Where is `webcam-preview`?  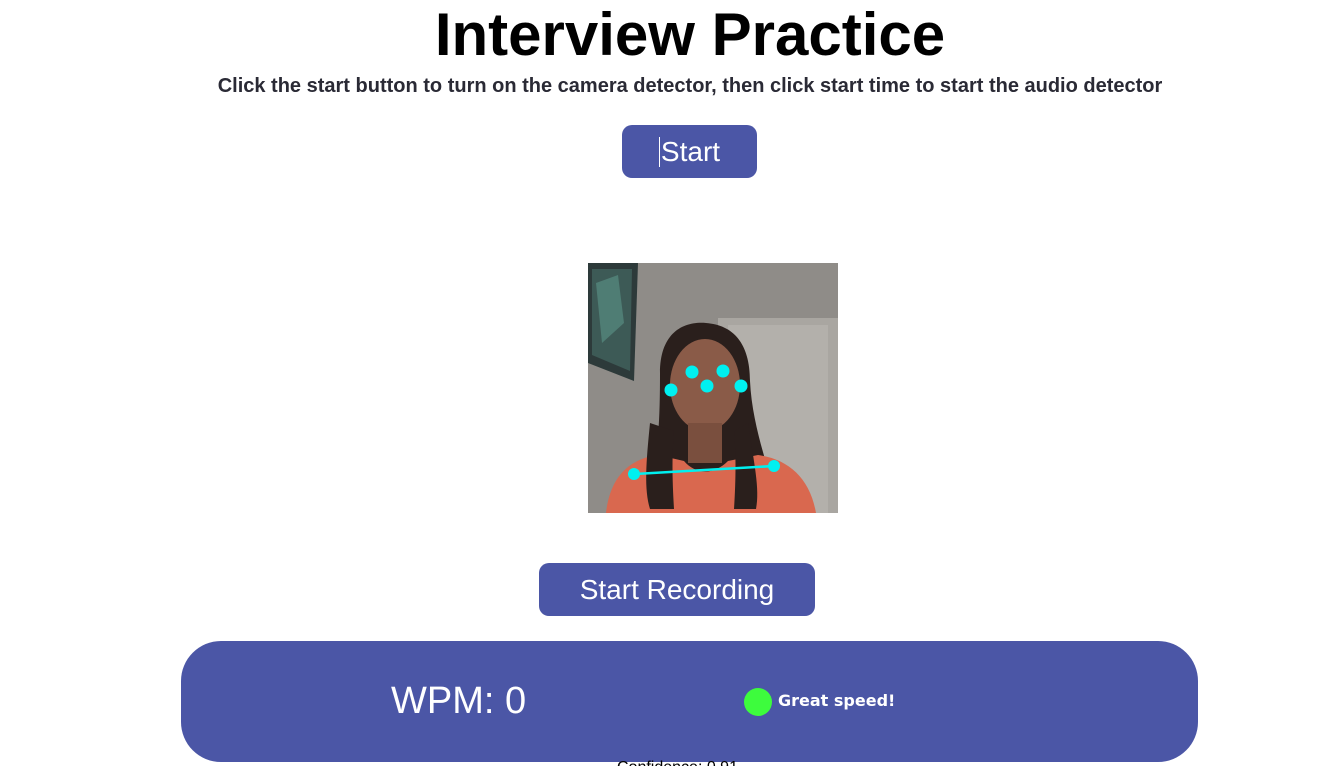 webcam-preview is located at coordinates (713, 388).